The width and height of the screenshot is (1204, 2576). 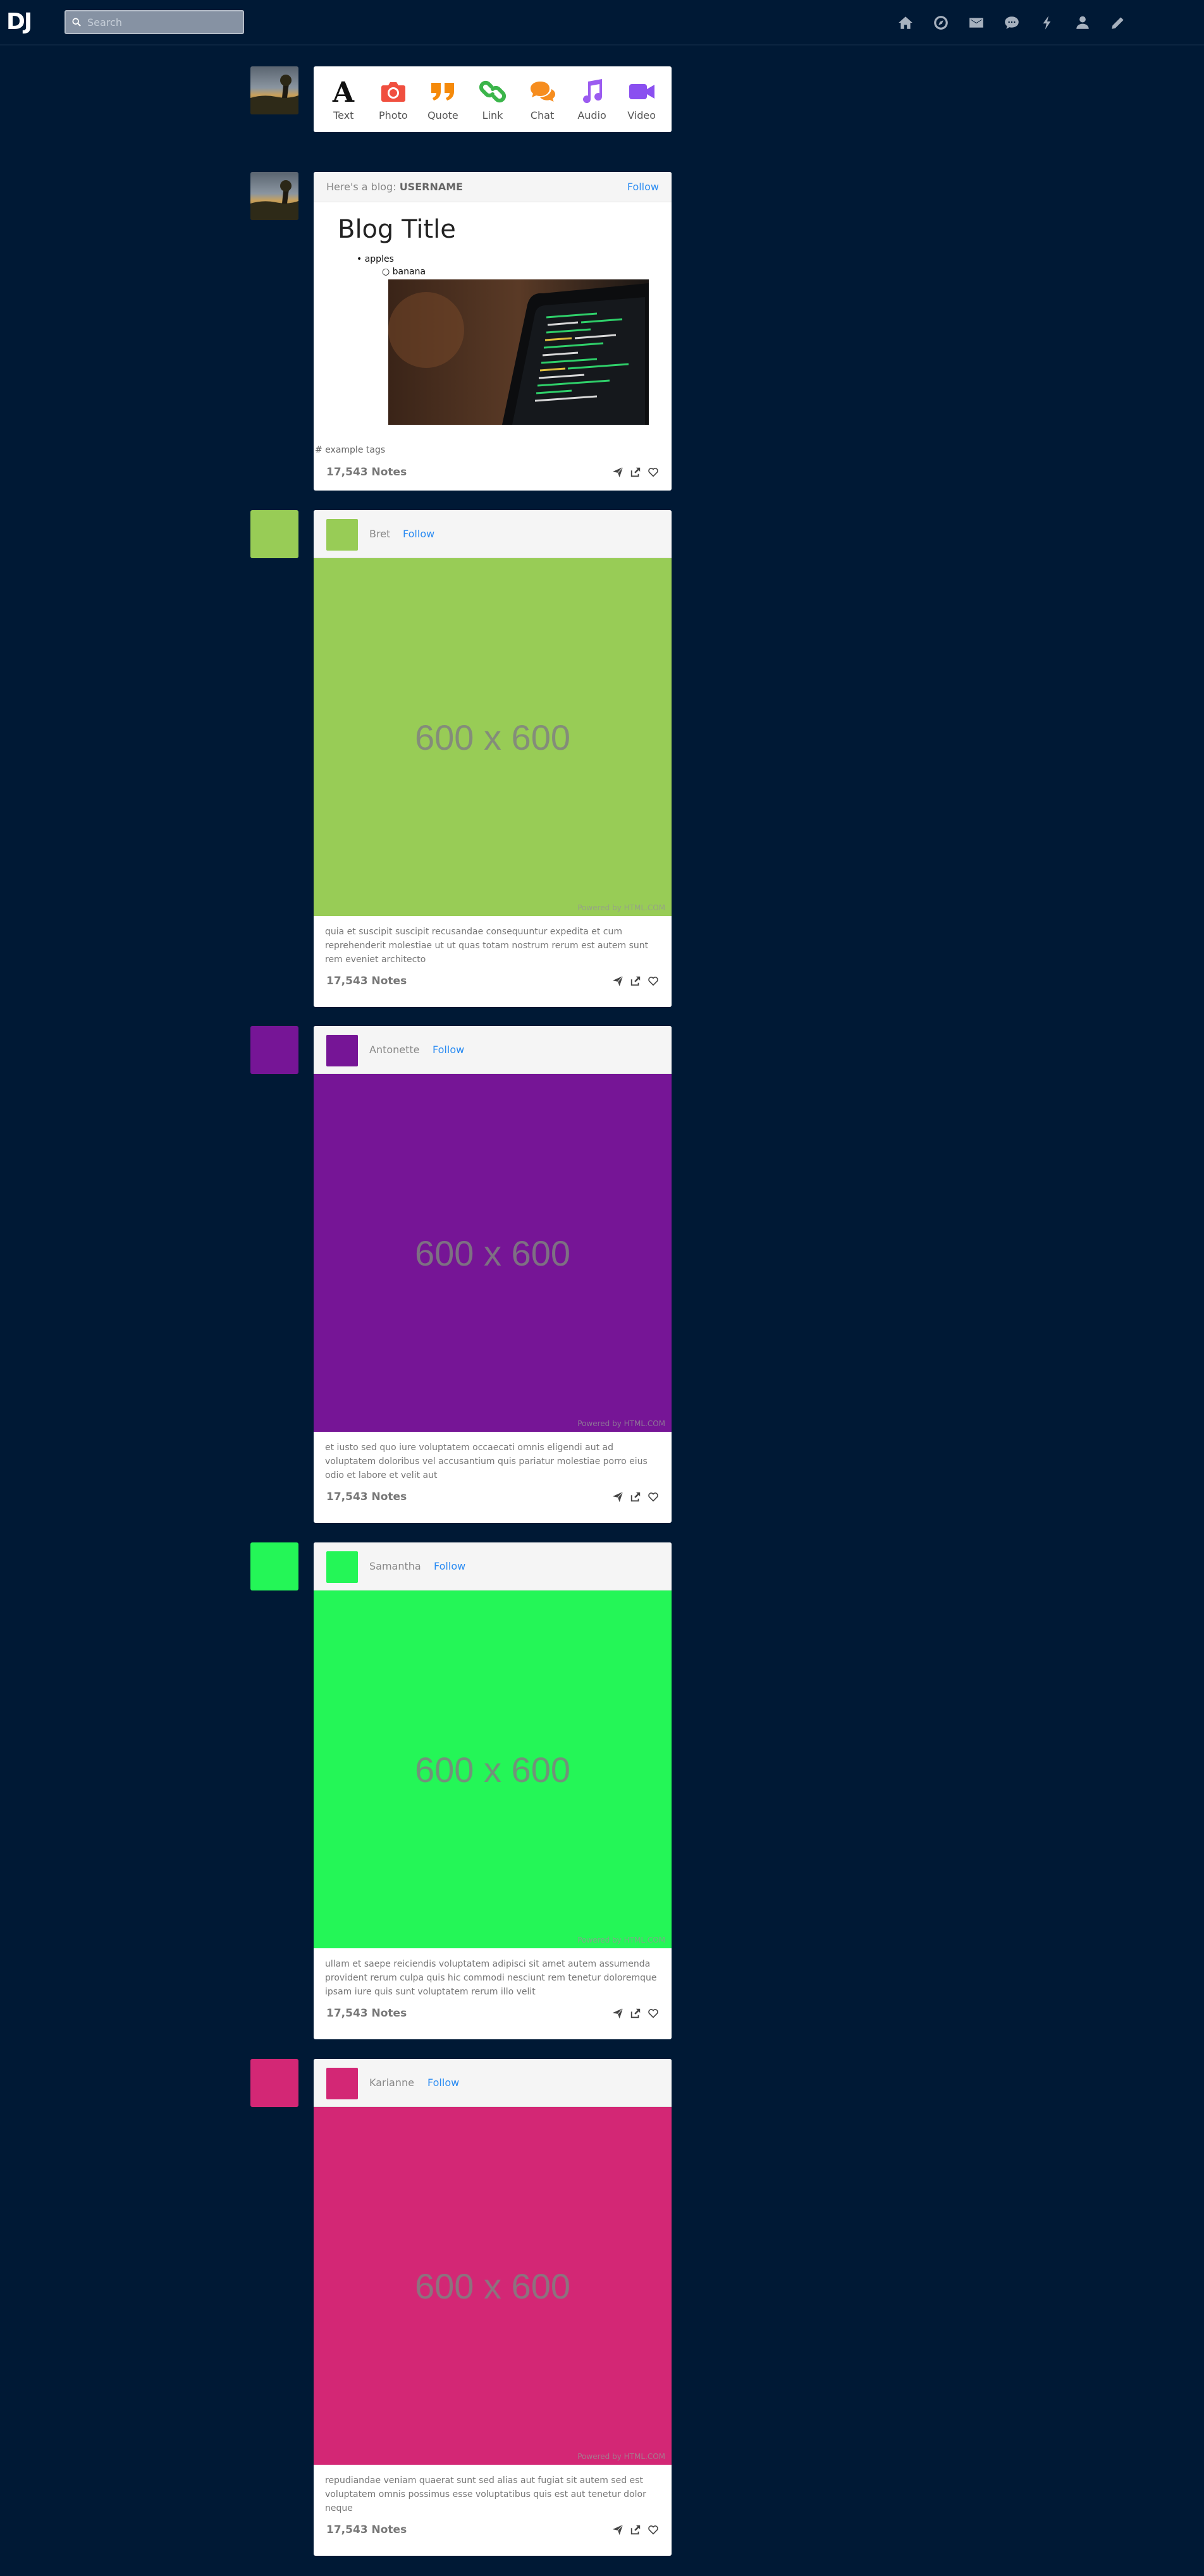 What do you see at coordinates (1118, 23) in the screenshot?
I see `pencil-icon` at bounding box center [1118, 23].